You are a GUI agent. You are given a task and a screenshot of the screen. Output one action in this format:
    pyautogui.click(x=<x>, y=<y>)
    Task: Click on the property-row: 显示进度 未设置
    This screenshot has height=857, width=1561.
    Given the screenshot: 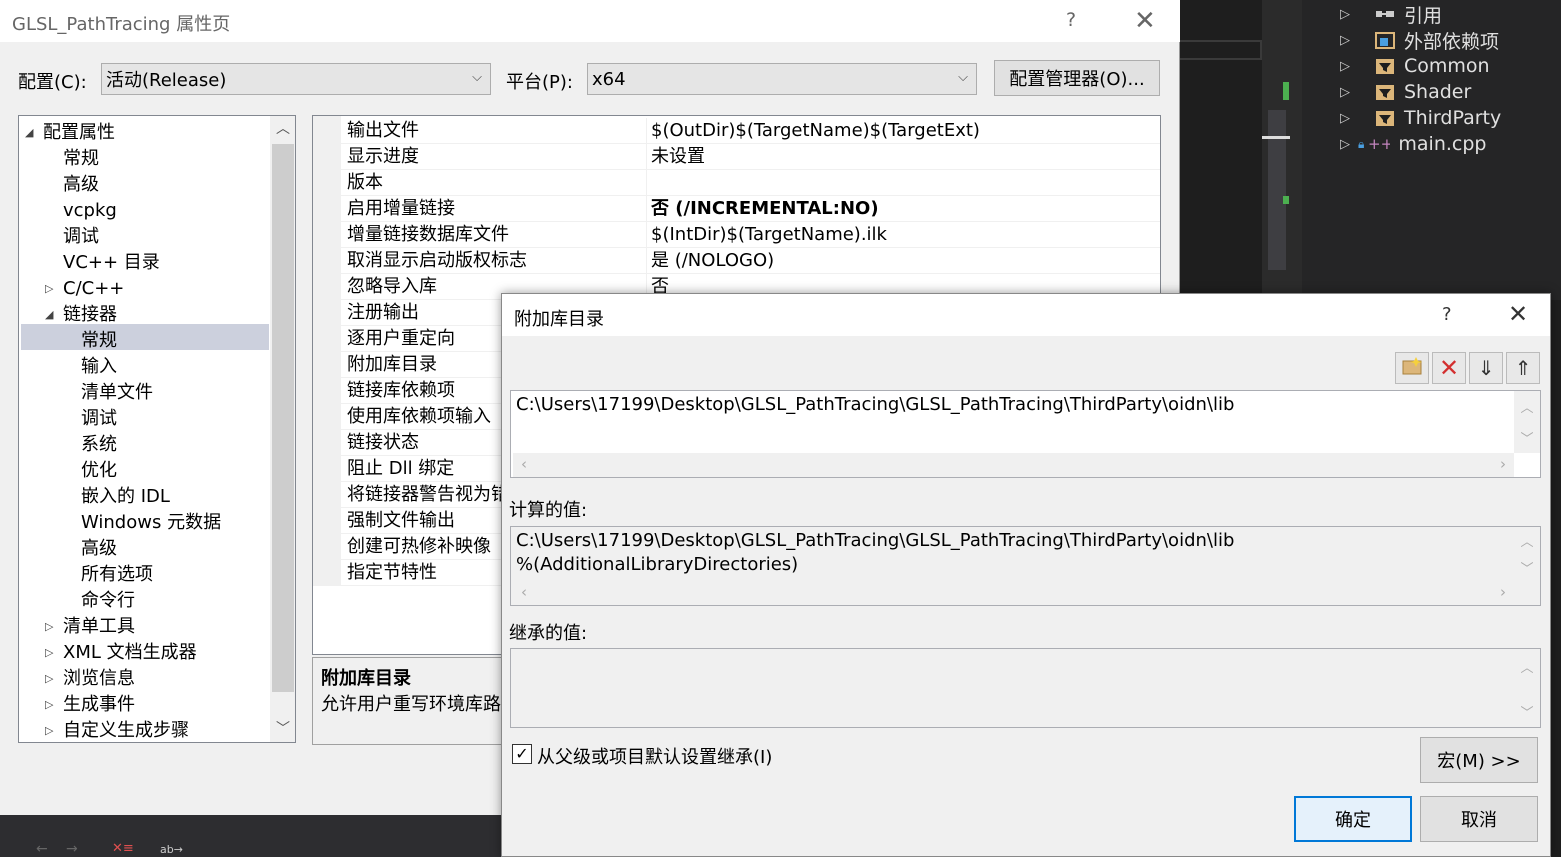 What is the action you would take?
    pyautogui.click(x=750, y=157)
    